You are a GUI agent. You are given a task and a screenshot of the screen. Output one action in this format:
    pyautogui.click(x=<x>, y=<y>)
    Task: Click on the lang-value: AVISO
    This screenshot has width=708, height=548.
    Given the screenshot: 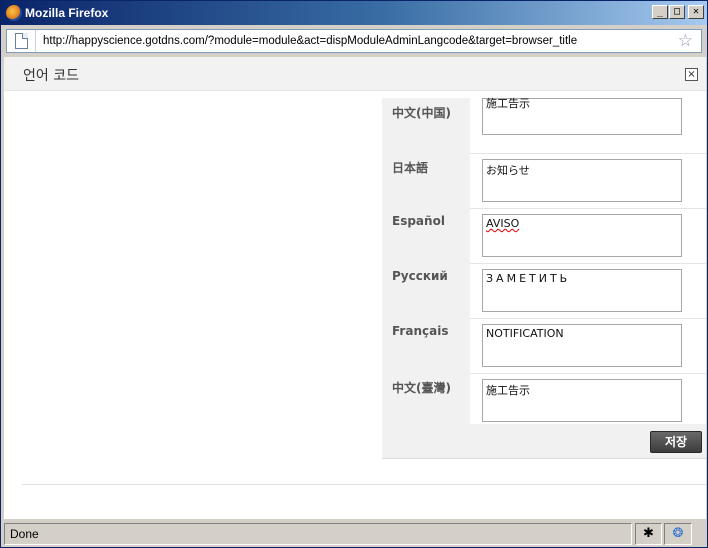 What is the action you would take?
    pyautogui.click(x=503, y=223)
    